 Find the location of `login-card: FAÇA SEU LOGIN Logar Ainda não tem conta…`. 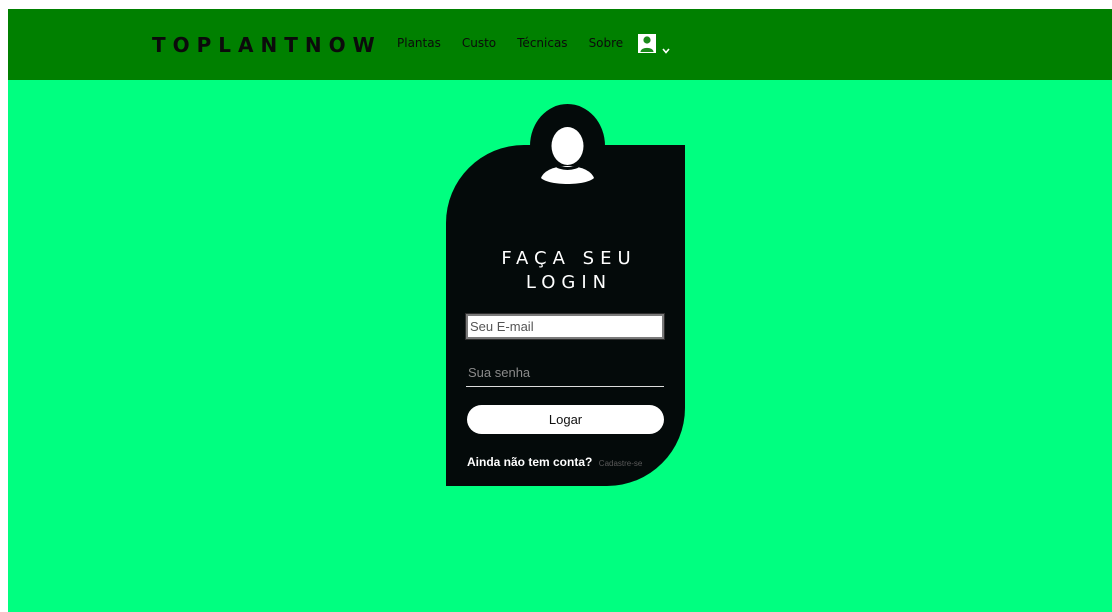

login-card: FAÇA SEU LOGIN Logar Ainda não tem conta… is located at coordinates (565, 315).